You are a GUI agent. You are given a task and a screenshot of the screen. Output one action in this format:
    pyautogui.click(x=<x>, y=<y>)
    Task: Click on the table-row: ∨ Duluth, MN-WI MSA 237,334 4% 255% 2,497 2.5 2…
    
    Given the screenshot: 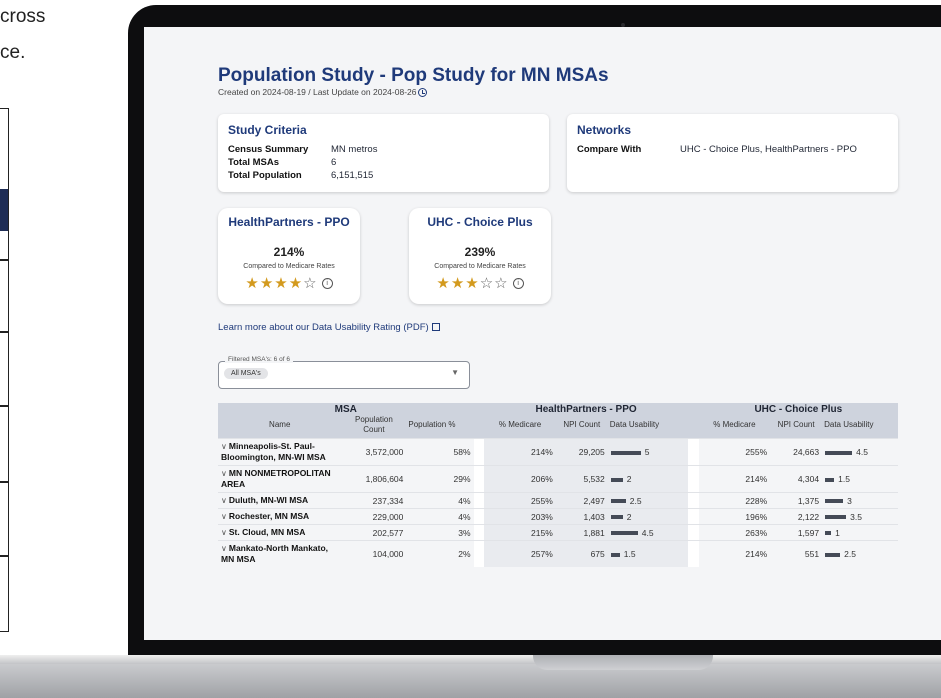 What is the action you would take?
    pyautogui.click(x=558, y=500)
    